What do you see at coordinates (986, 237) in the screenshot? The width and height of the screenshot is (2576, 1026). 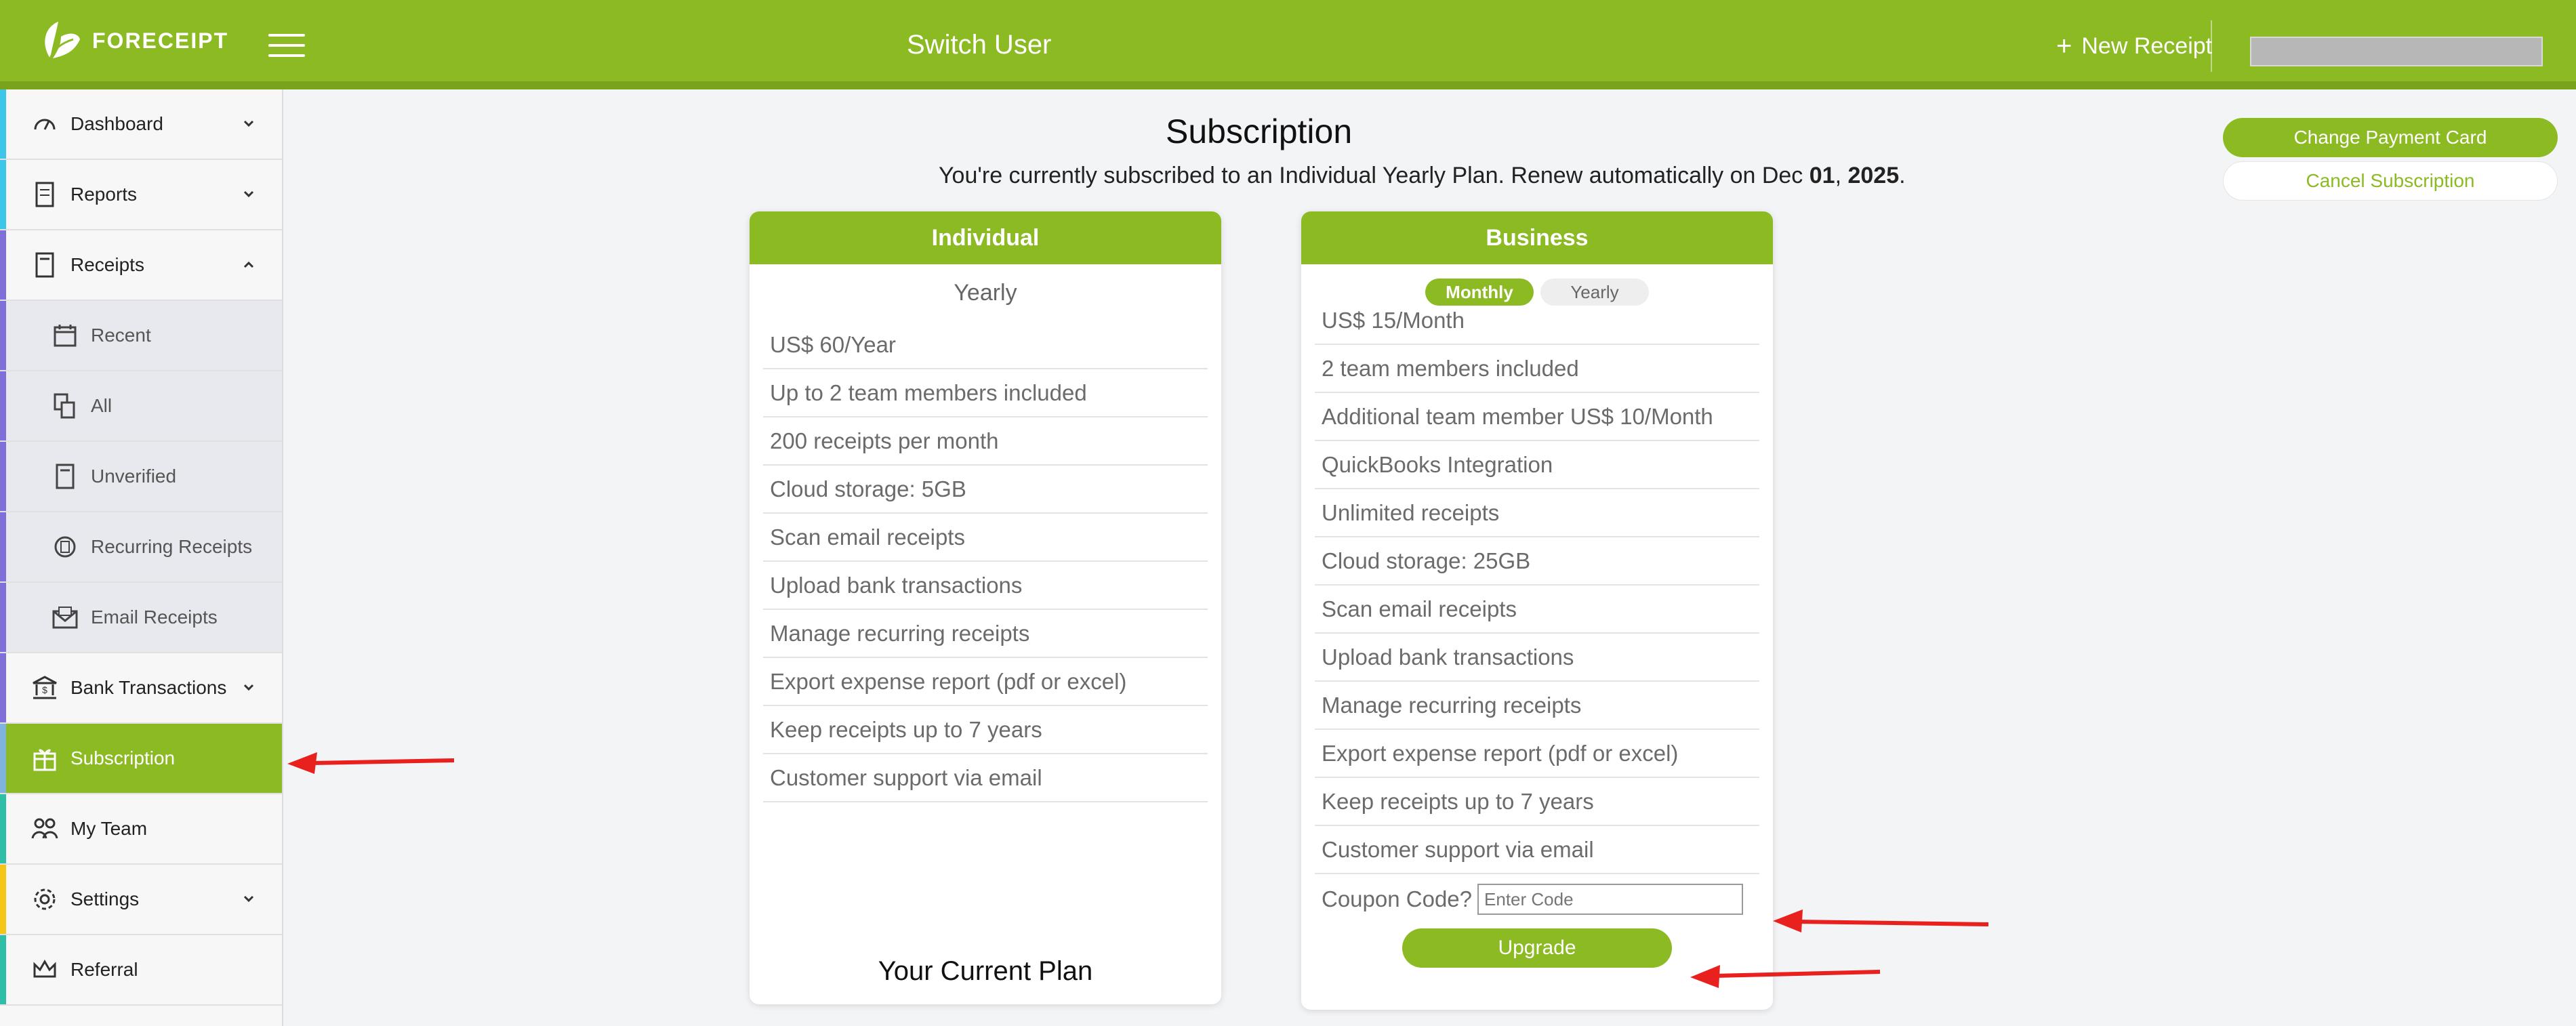 I see `plan-name: Individual` at bounding box center [986, 237].